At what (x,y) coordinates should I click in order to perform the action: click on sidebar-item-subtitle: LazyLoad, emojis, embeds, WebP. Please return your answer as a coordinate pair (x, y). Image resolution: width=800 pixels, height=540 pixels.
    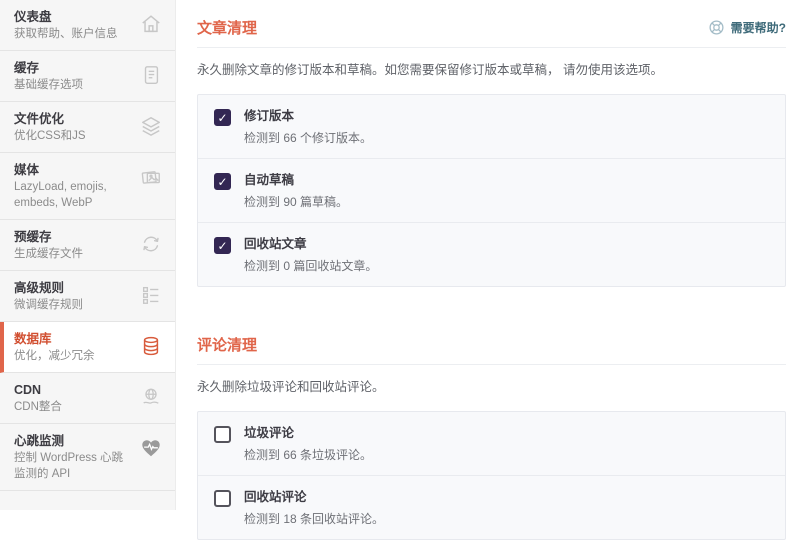
    Looking at the image, I should click on (60, 195).